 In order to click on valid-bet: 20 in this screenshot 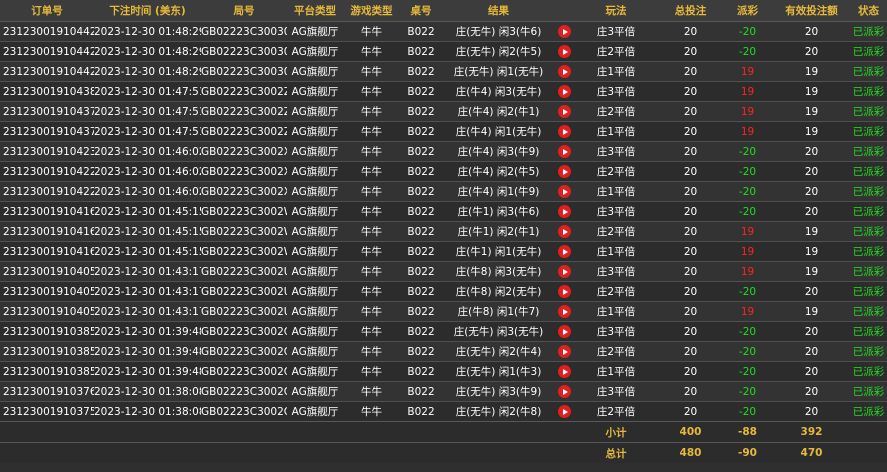, I will do `click(811, 371)`.